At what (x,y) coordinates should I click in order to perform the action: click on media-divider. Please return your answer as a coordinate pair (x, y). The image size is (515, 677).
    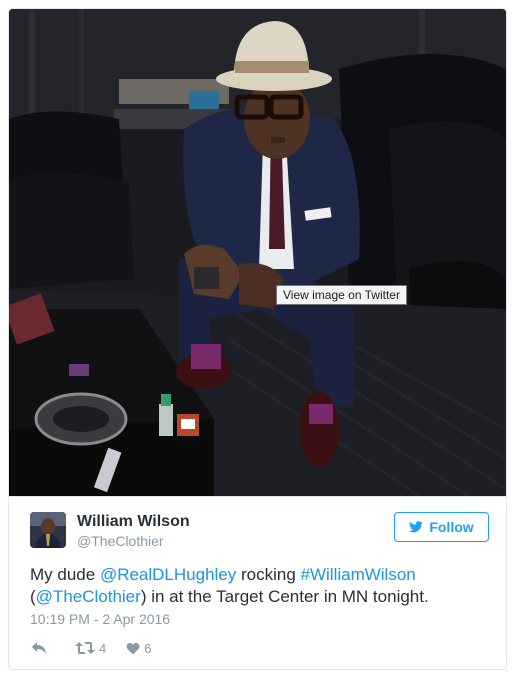
    Looking at the image, I should click on (257, 496).